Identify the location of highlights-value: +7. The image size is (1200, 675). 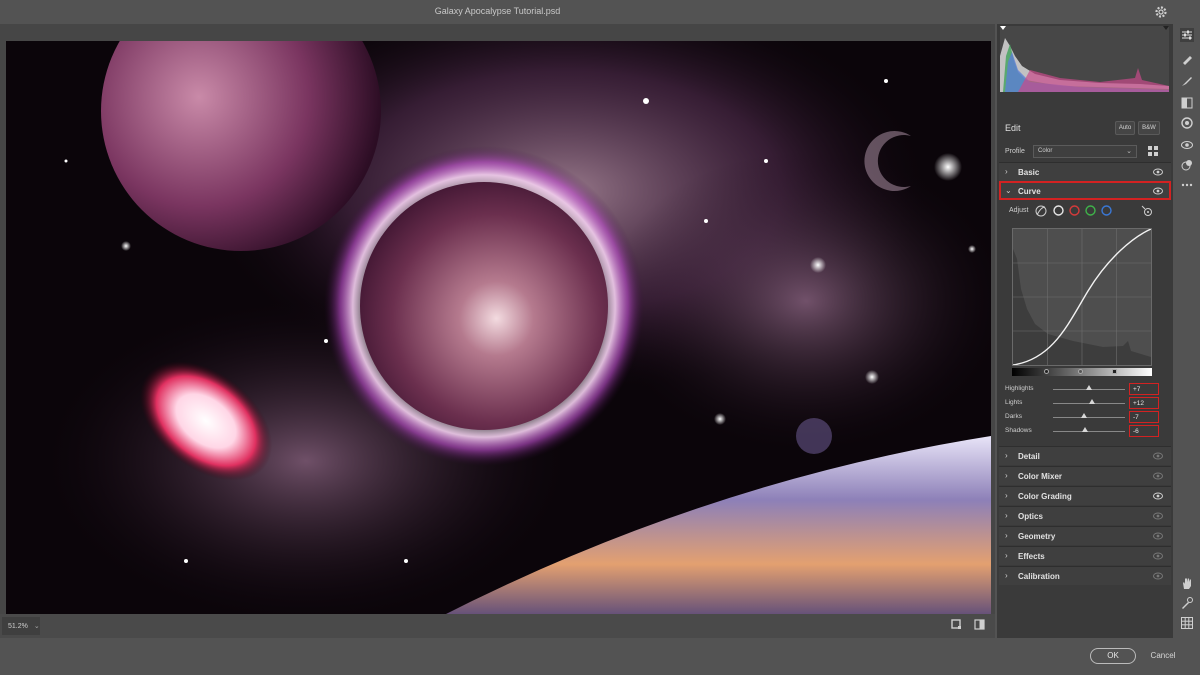
(1144, 389).